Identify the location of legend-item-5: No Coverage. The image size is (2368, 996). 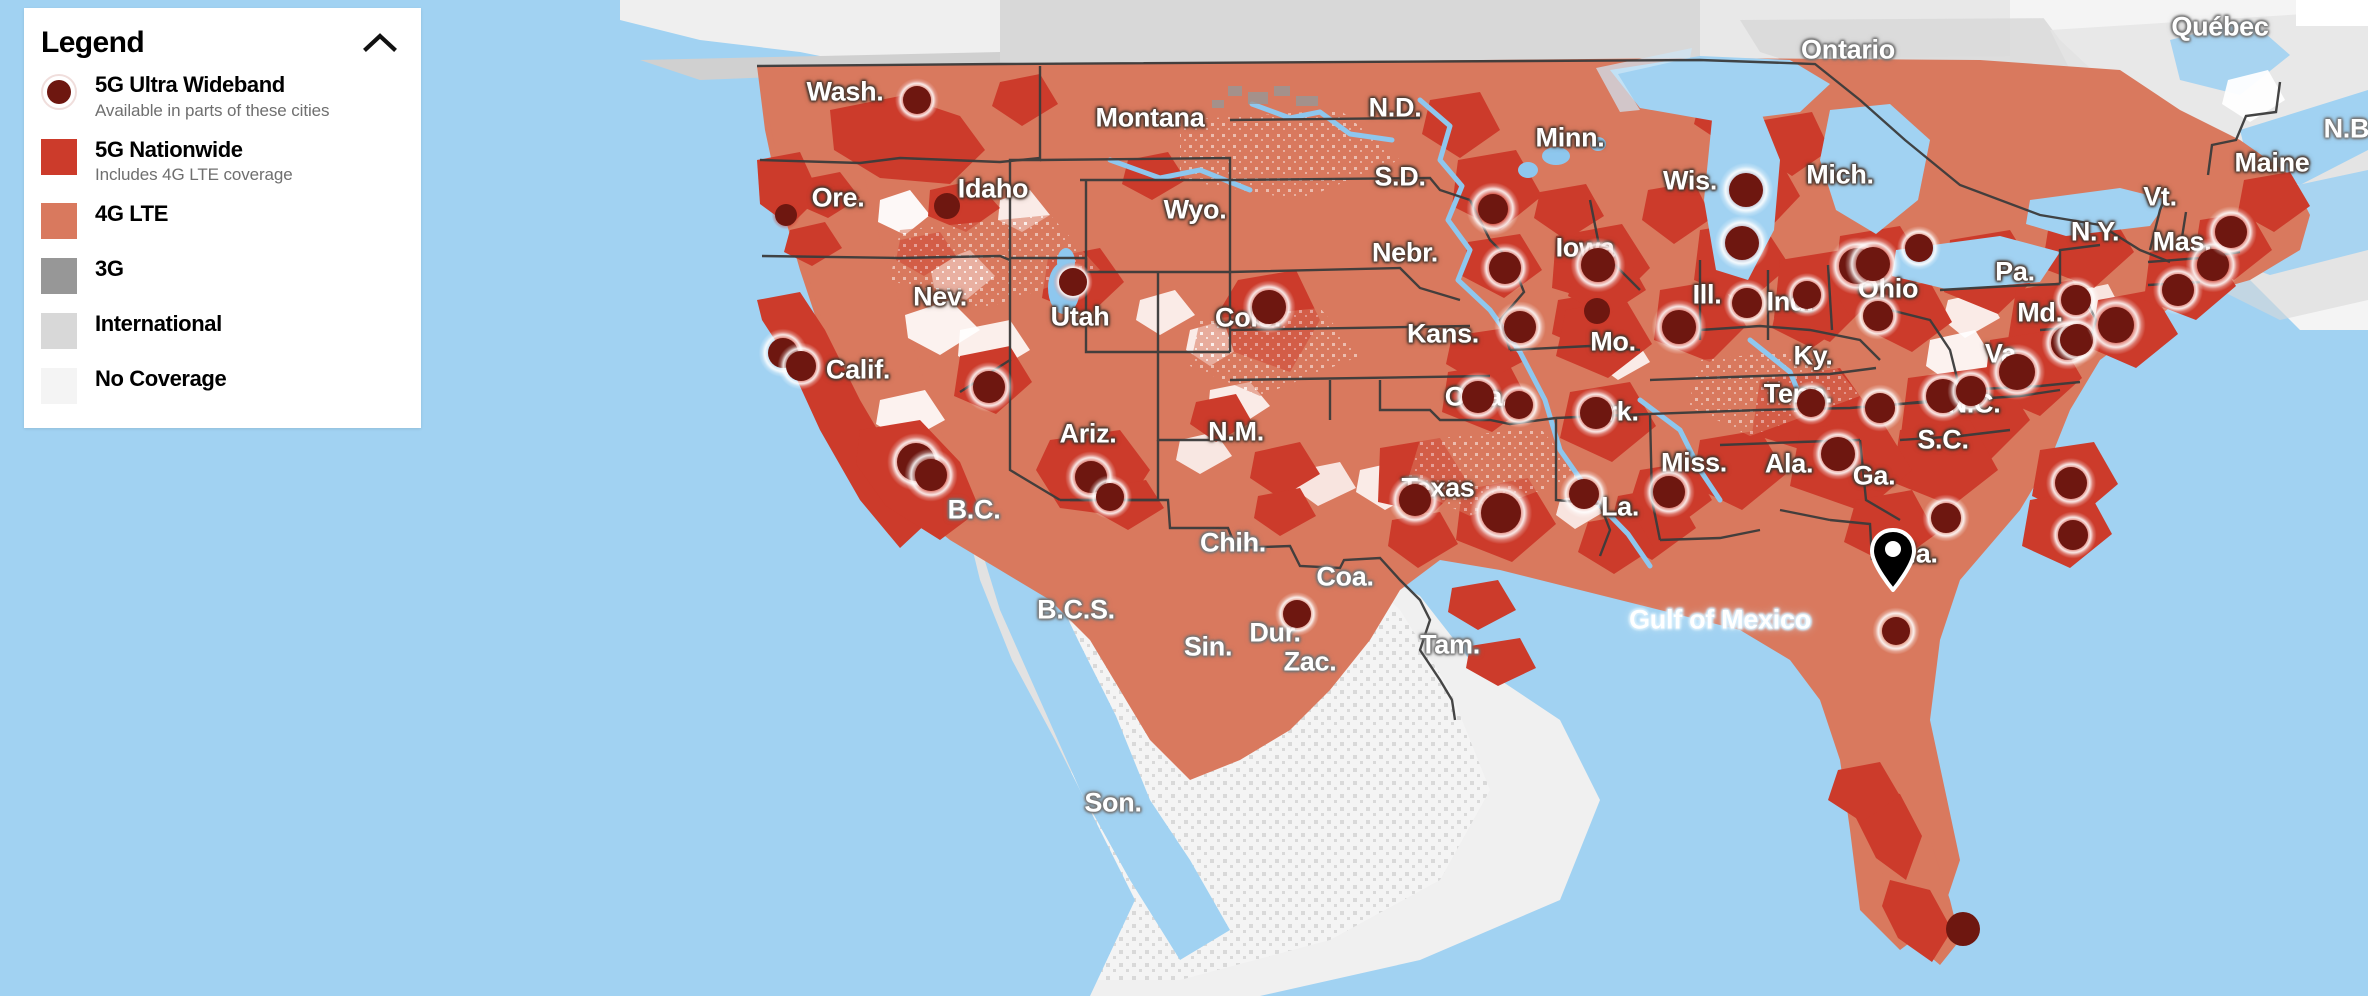
(222, 386).